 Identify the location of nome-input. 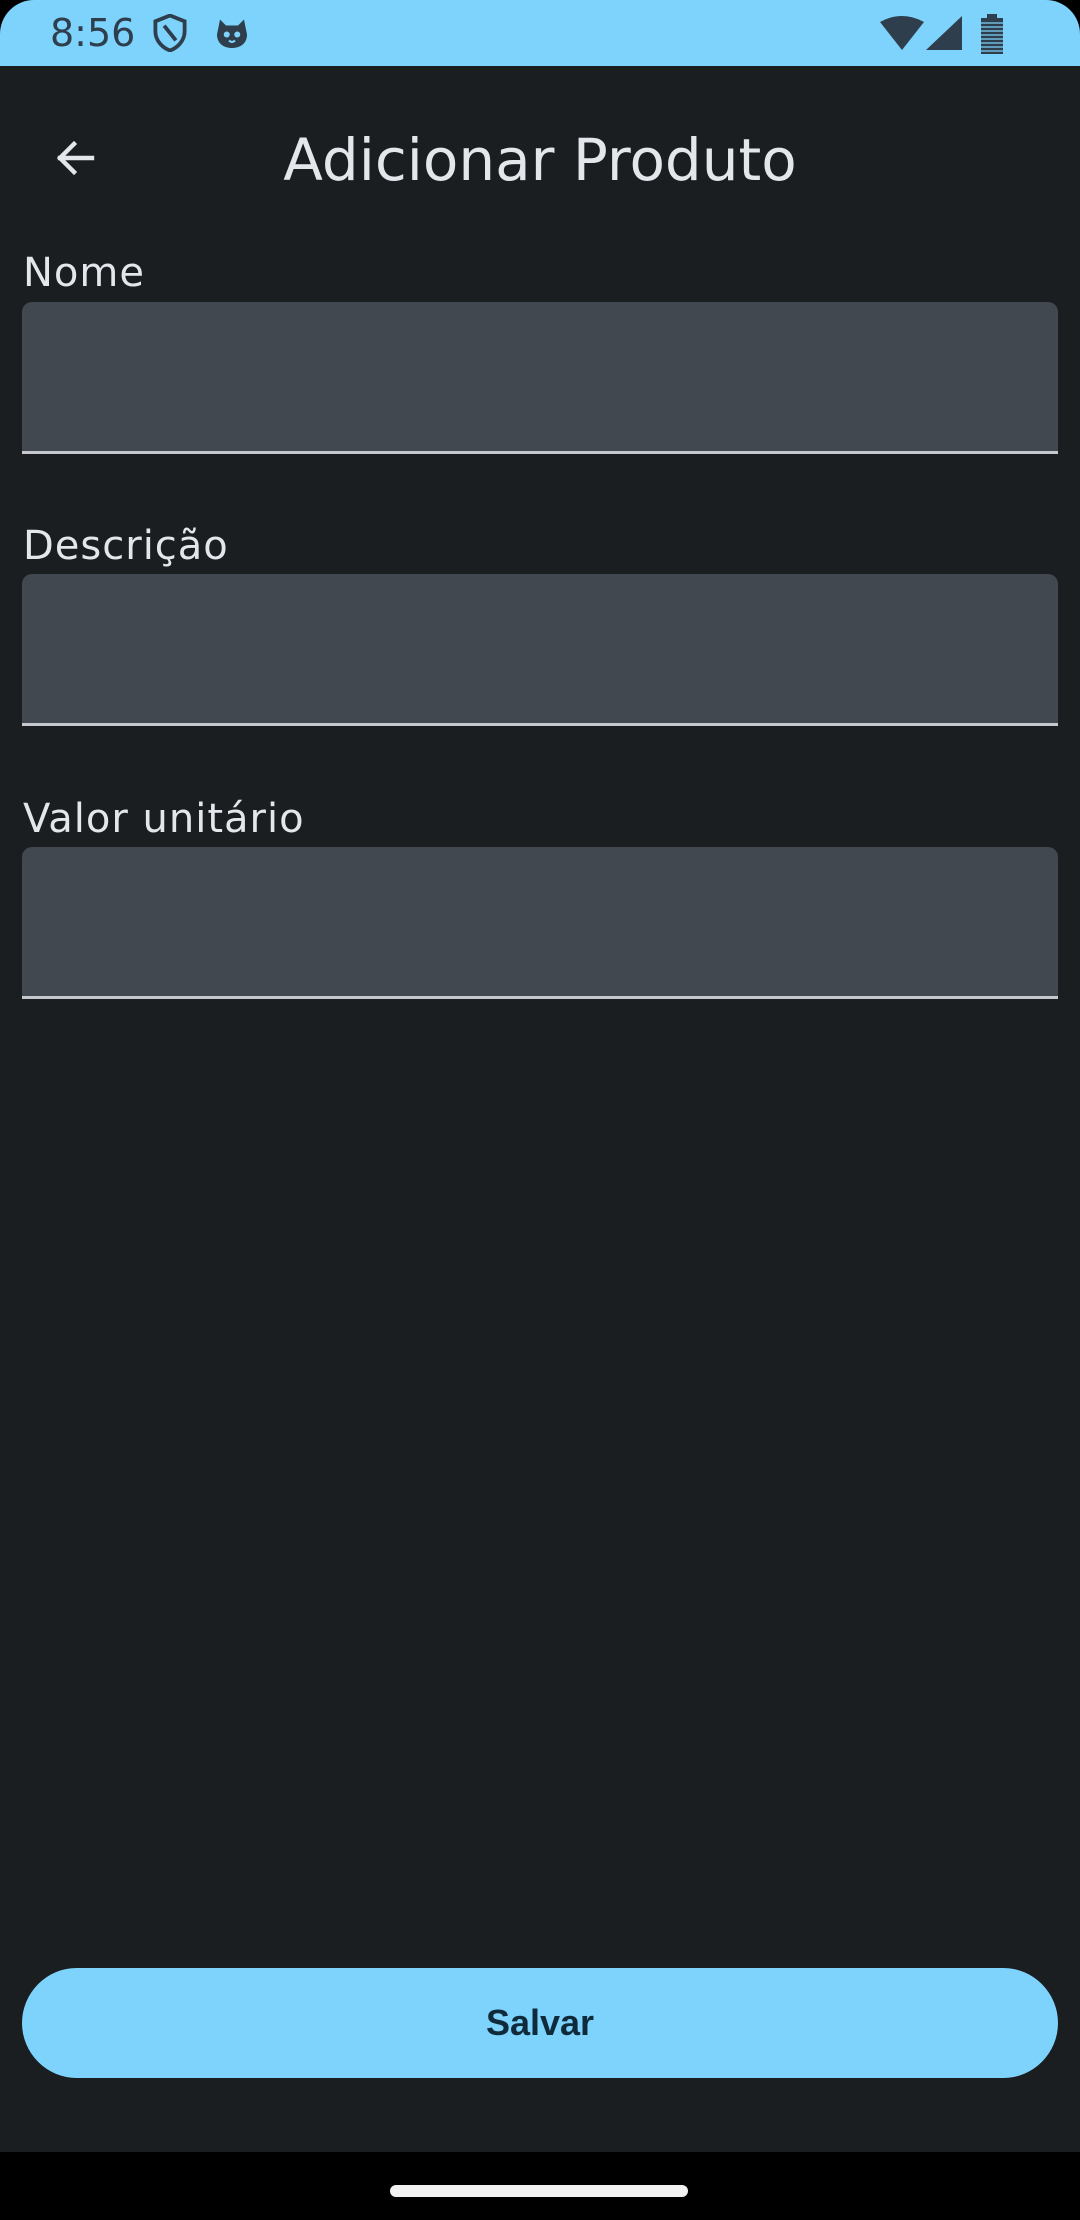
(540, 378).